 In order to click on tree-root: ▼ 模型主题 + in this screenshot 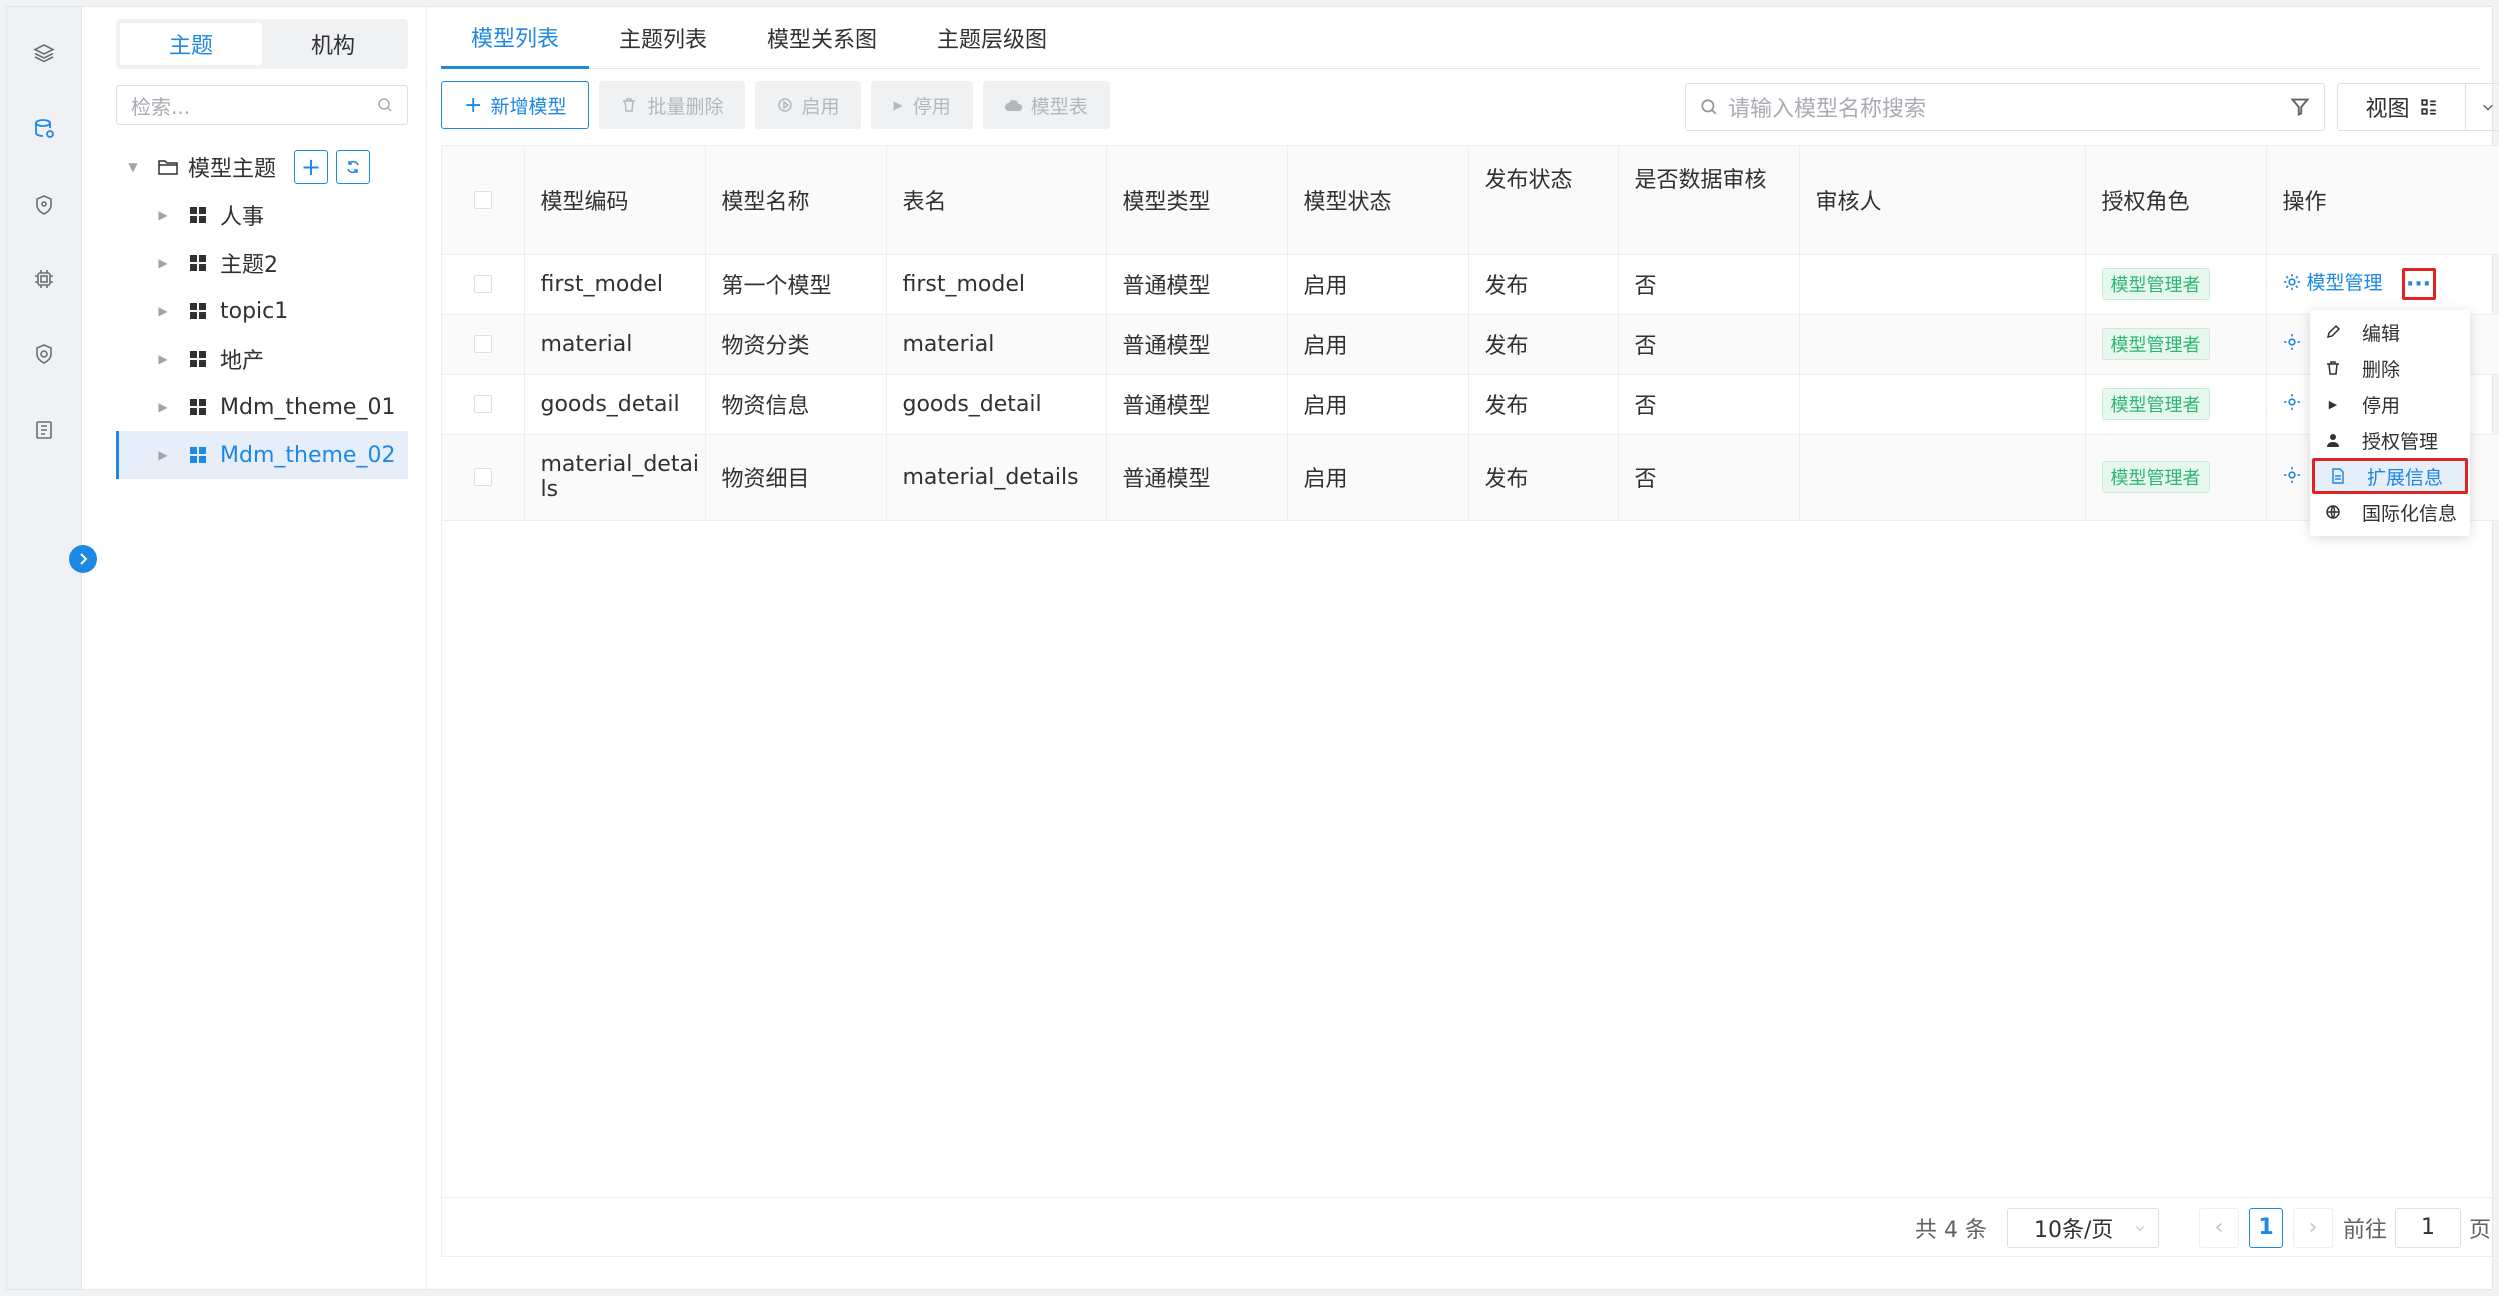, I will do `click(262, 167)`.